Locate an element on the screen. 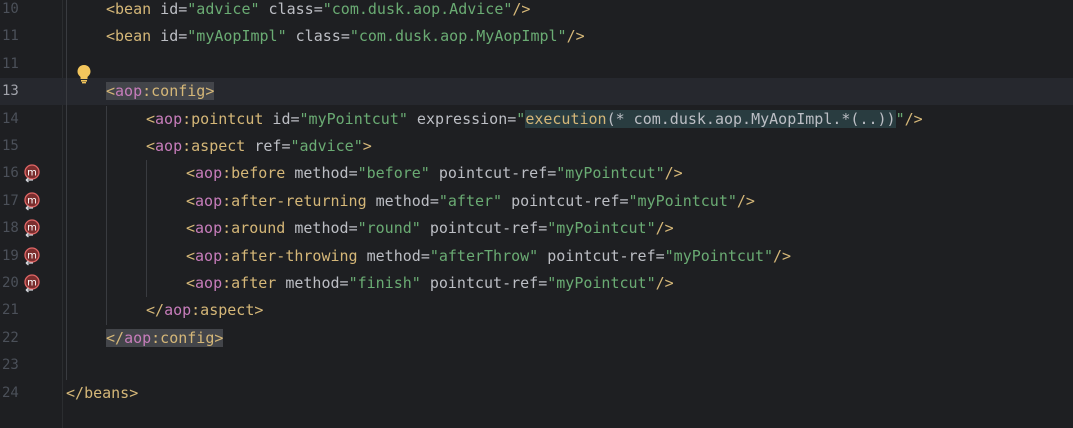 The image size is (1073, 428). code-text: </aop:config> is located at coordinates (165, 338).